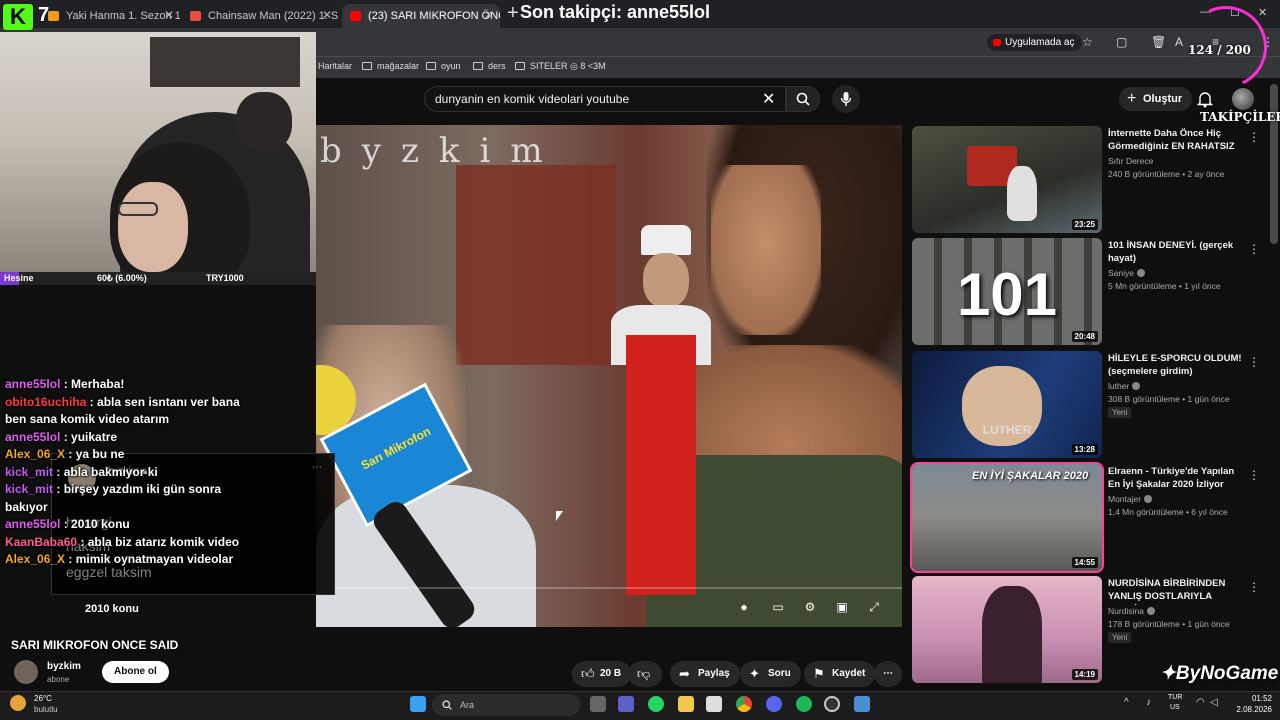 This screenshot has width=1280, height=720. I want to click on weather-icon, so click(18, 703).